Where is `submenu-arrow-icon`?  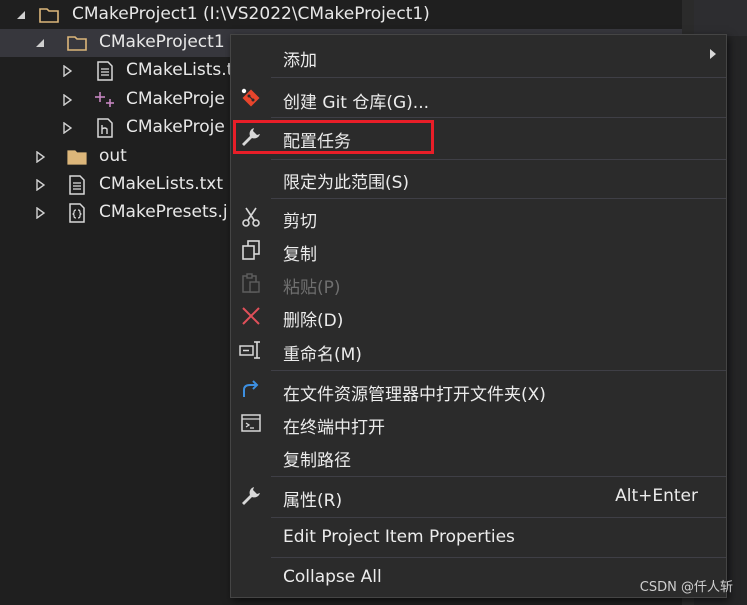
submenu-arrow-icon is located at coordinates (713, 54).